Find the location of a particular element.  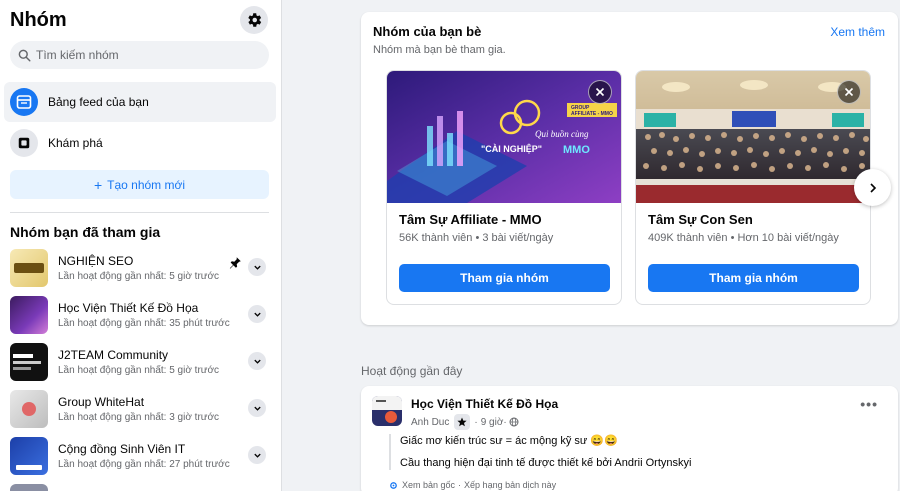

cover-brand-text: AFFILIATE - MMO is located at coordinates (592, 114).